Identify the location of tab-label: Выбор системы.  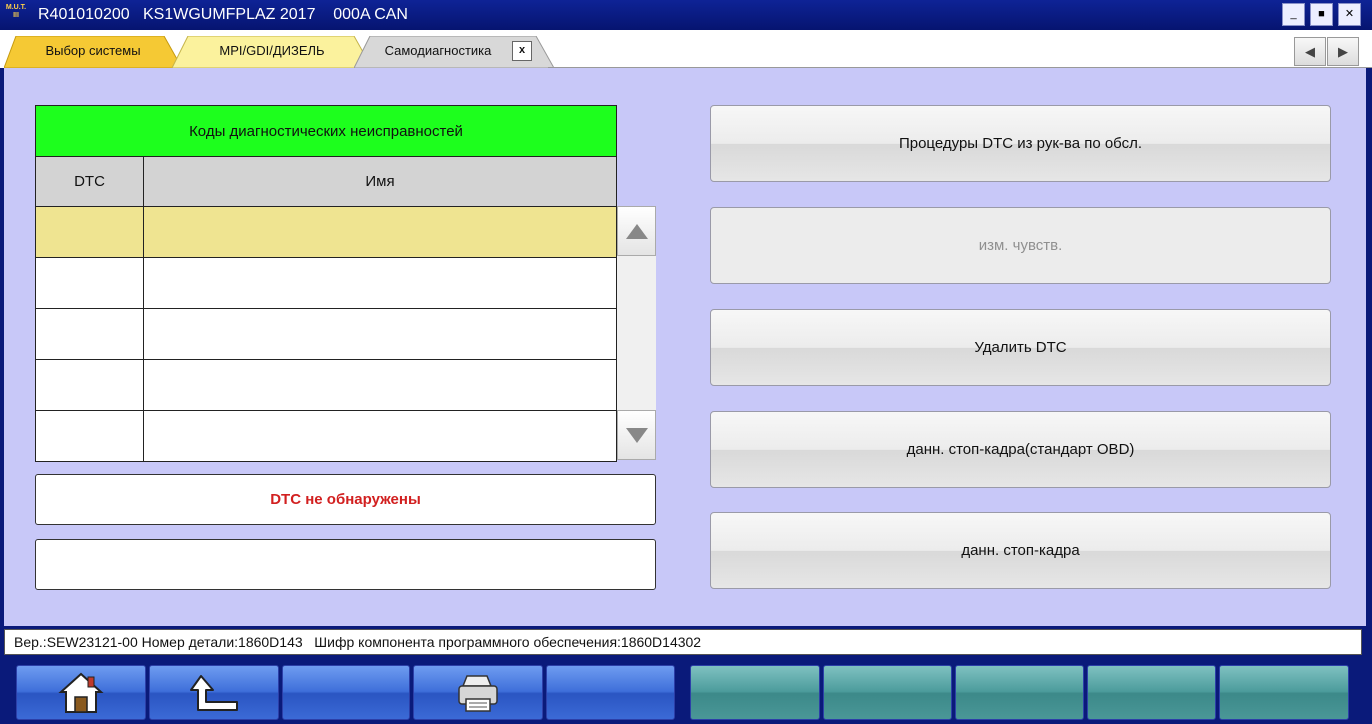
(93, 50).